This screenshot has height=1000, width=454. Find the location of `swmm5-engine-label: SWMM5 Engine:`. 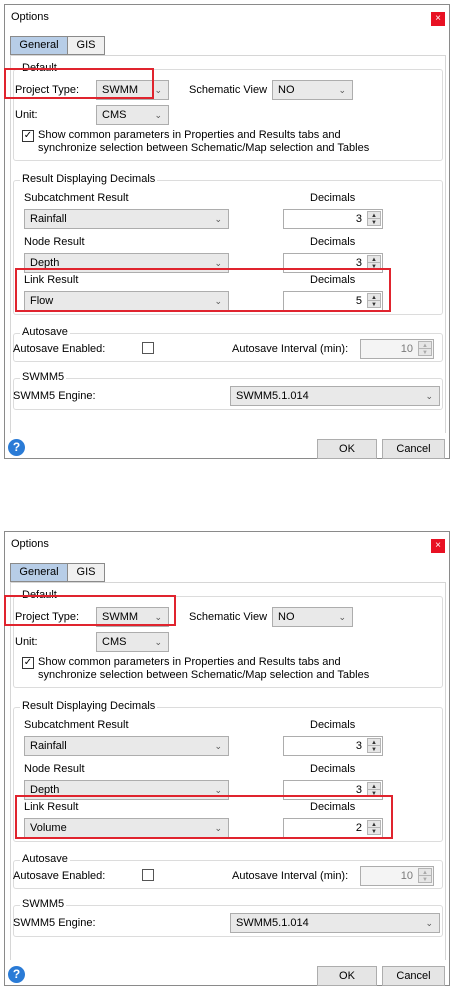

swmm5-engine-label: SWMM5 Engine: is located at coordinates (54, 923).